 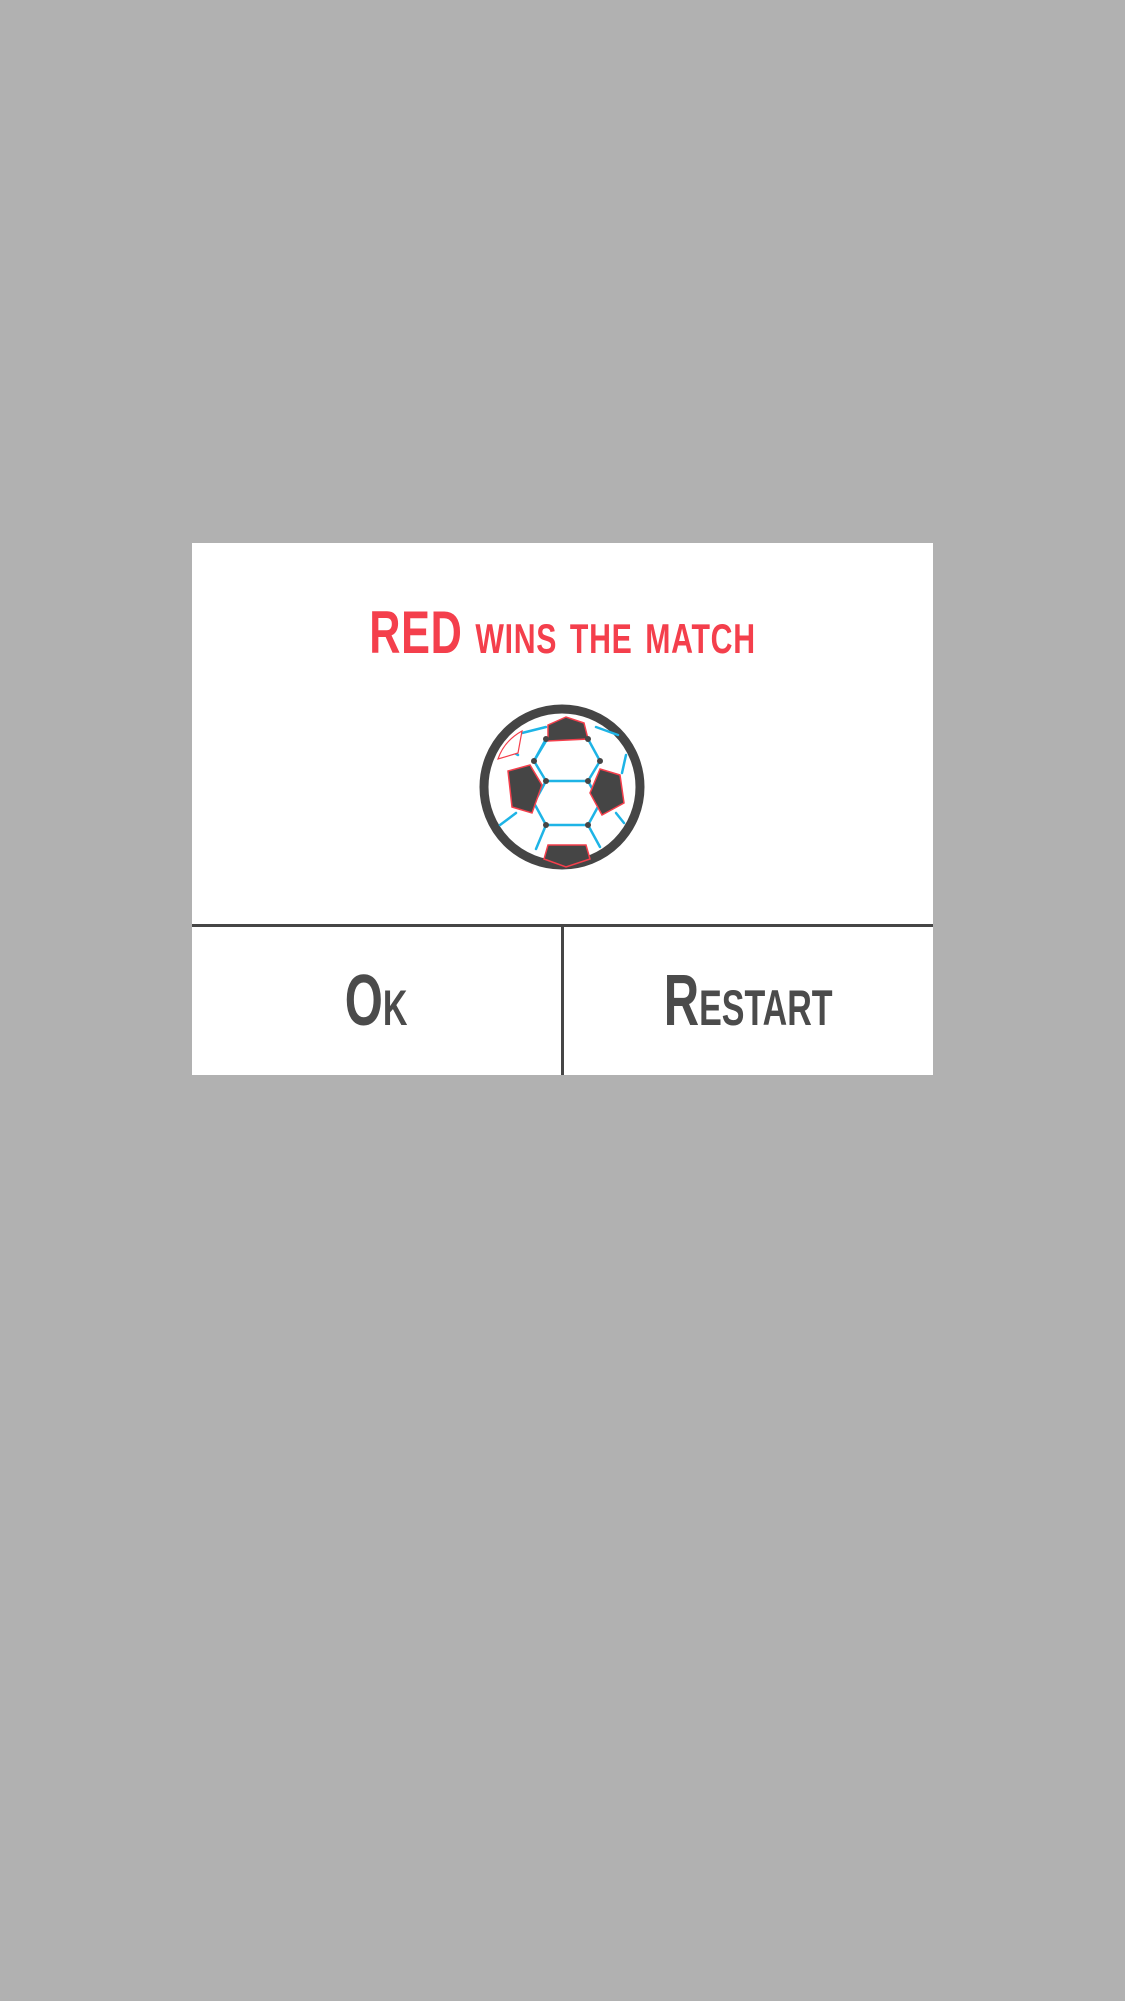 What do you see at coordinates (562, 787) in the screenshot?
I see `soccer-ball-icon` at bounding box center [562, 787].